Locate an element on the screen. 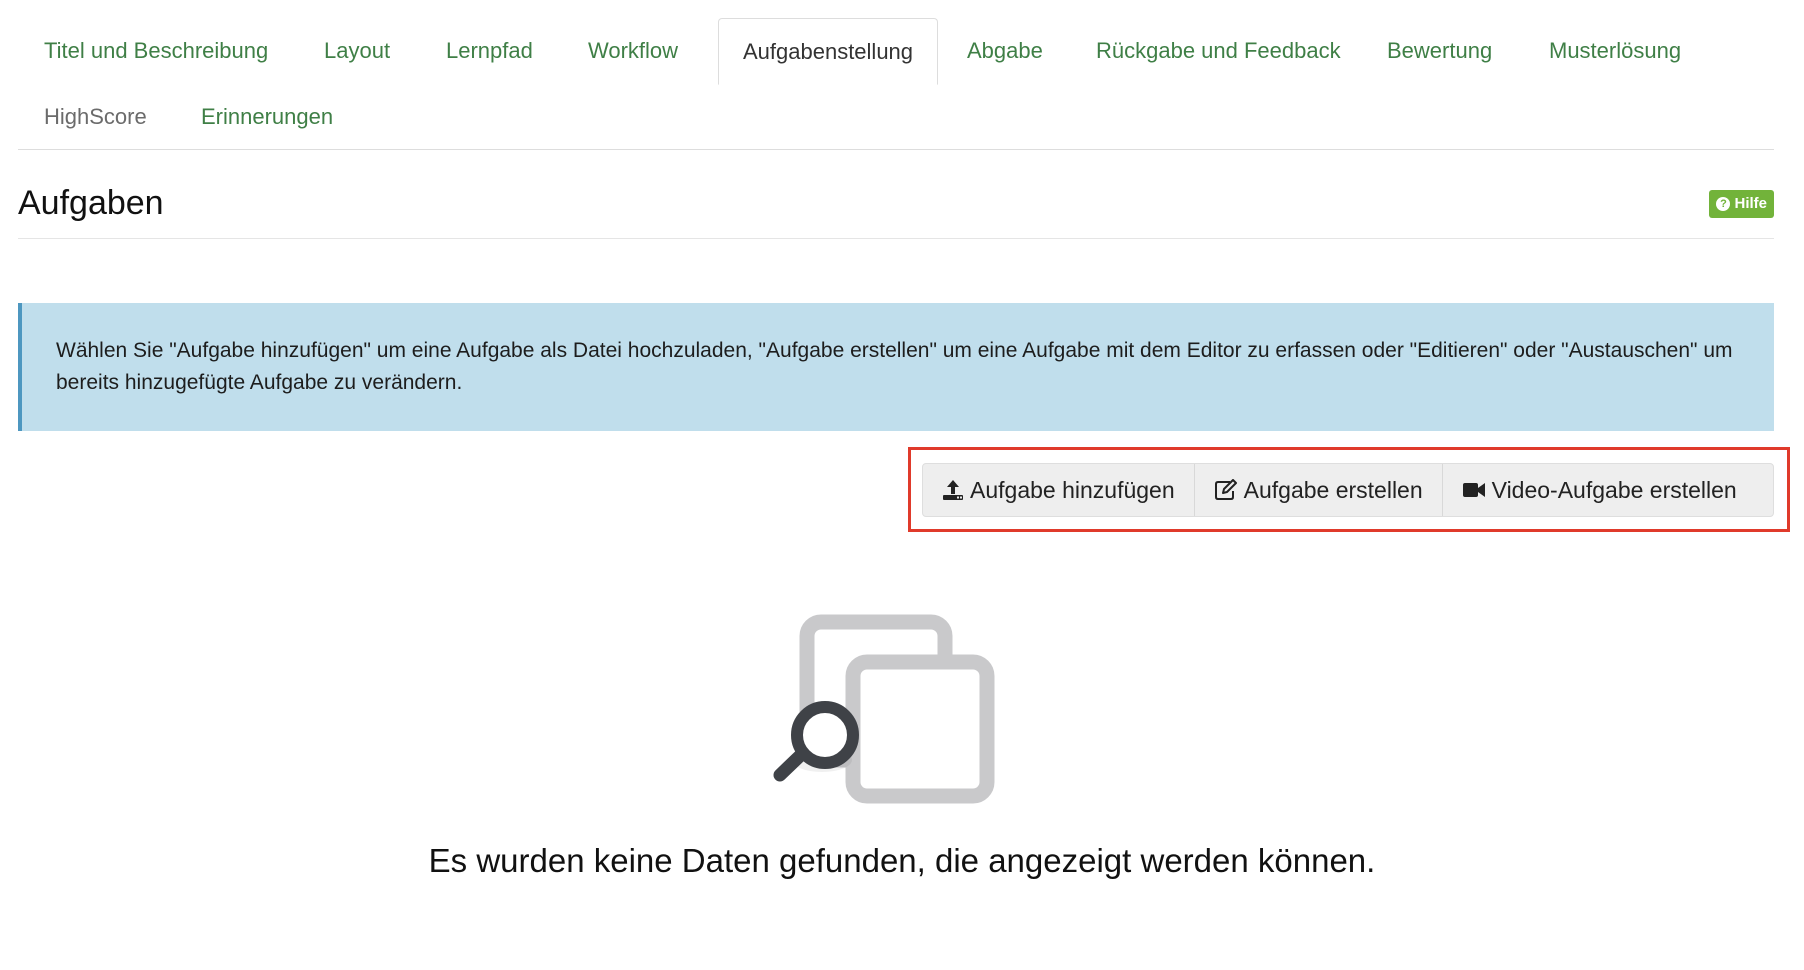  tab-erinnerungen: Erinnerungen is located at coordinates (267, 117).